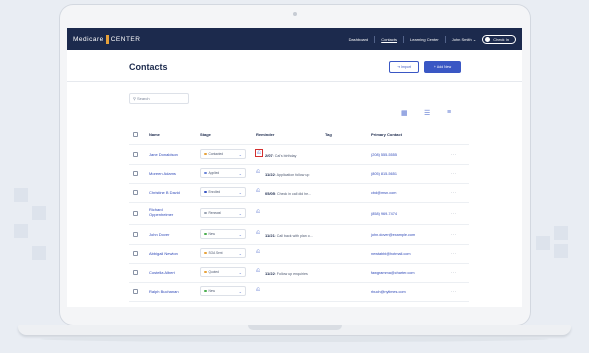 This screenshot has height=353, width=589. What do you see at coordinates (389, 39) in the screenshot?
I see `nav-contacts: Contacts` at bounding box center [389, 39].